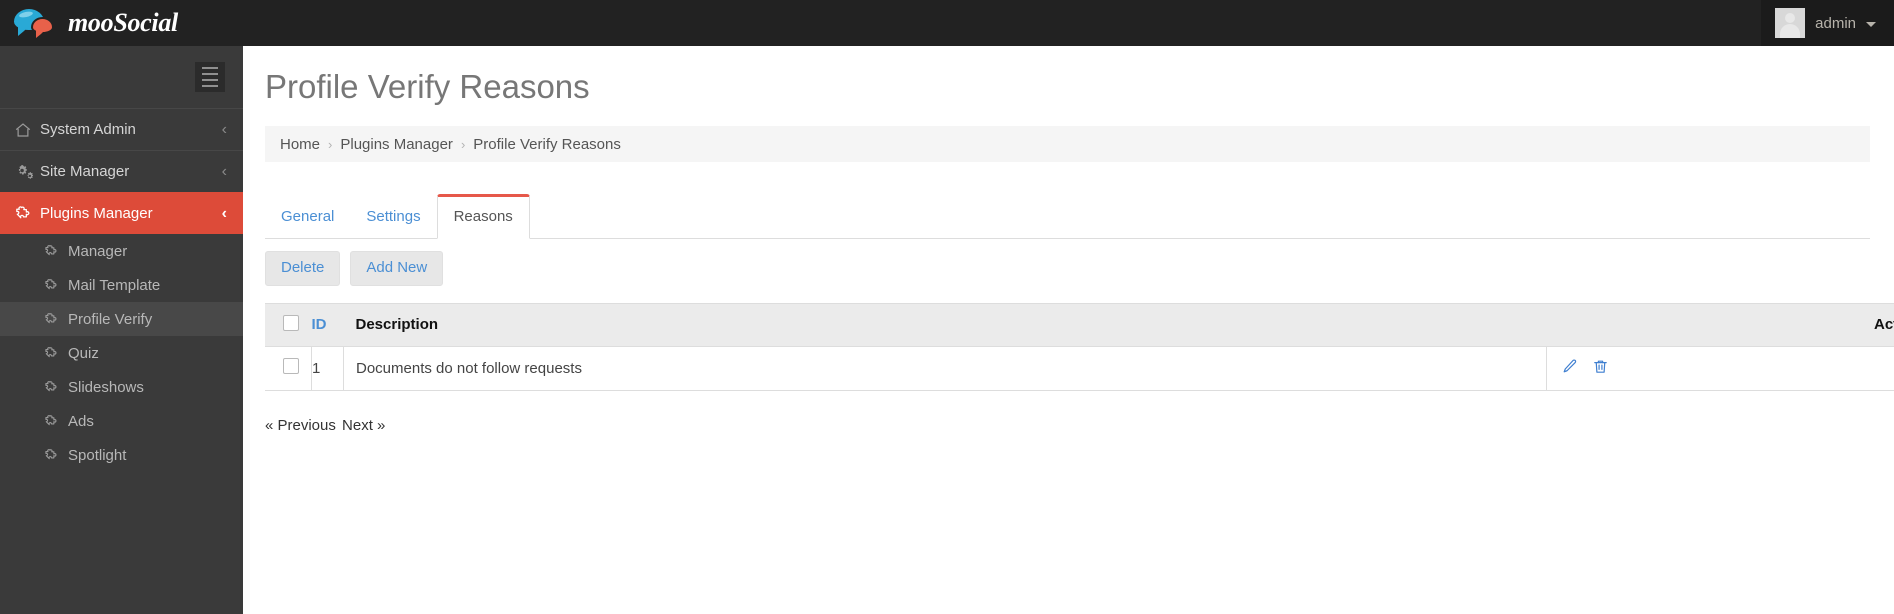  I want to click on sidebar-subitem-label: Spotlight, so click(97, 455).